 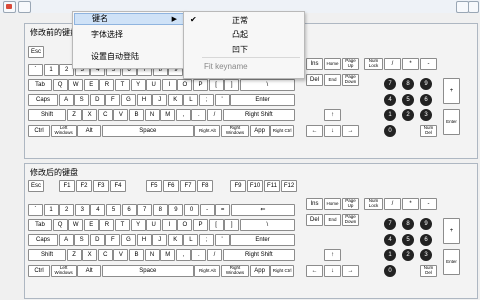 What do you see at coordinates (390, 100) in the screenshot?
I see `key-numpad-4: 4` at bounding box center [390, 100].